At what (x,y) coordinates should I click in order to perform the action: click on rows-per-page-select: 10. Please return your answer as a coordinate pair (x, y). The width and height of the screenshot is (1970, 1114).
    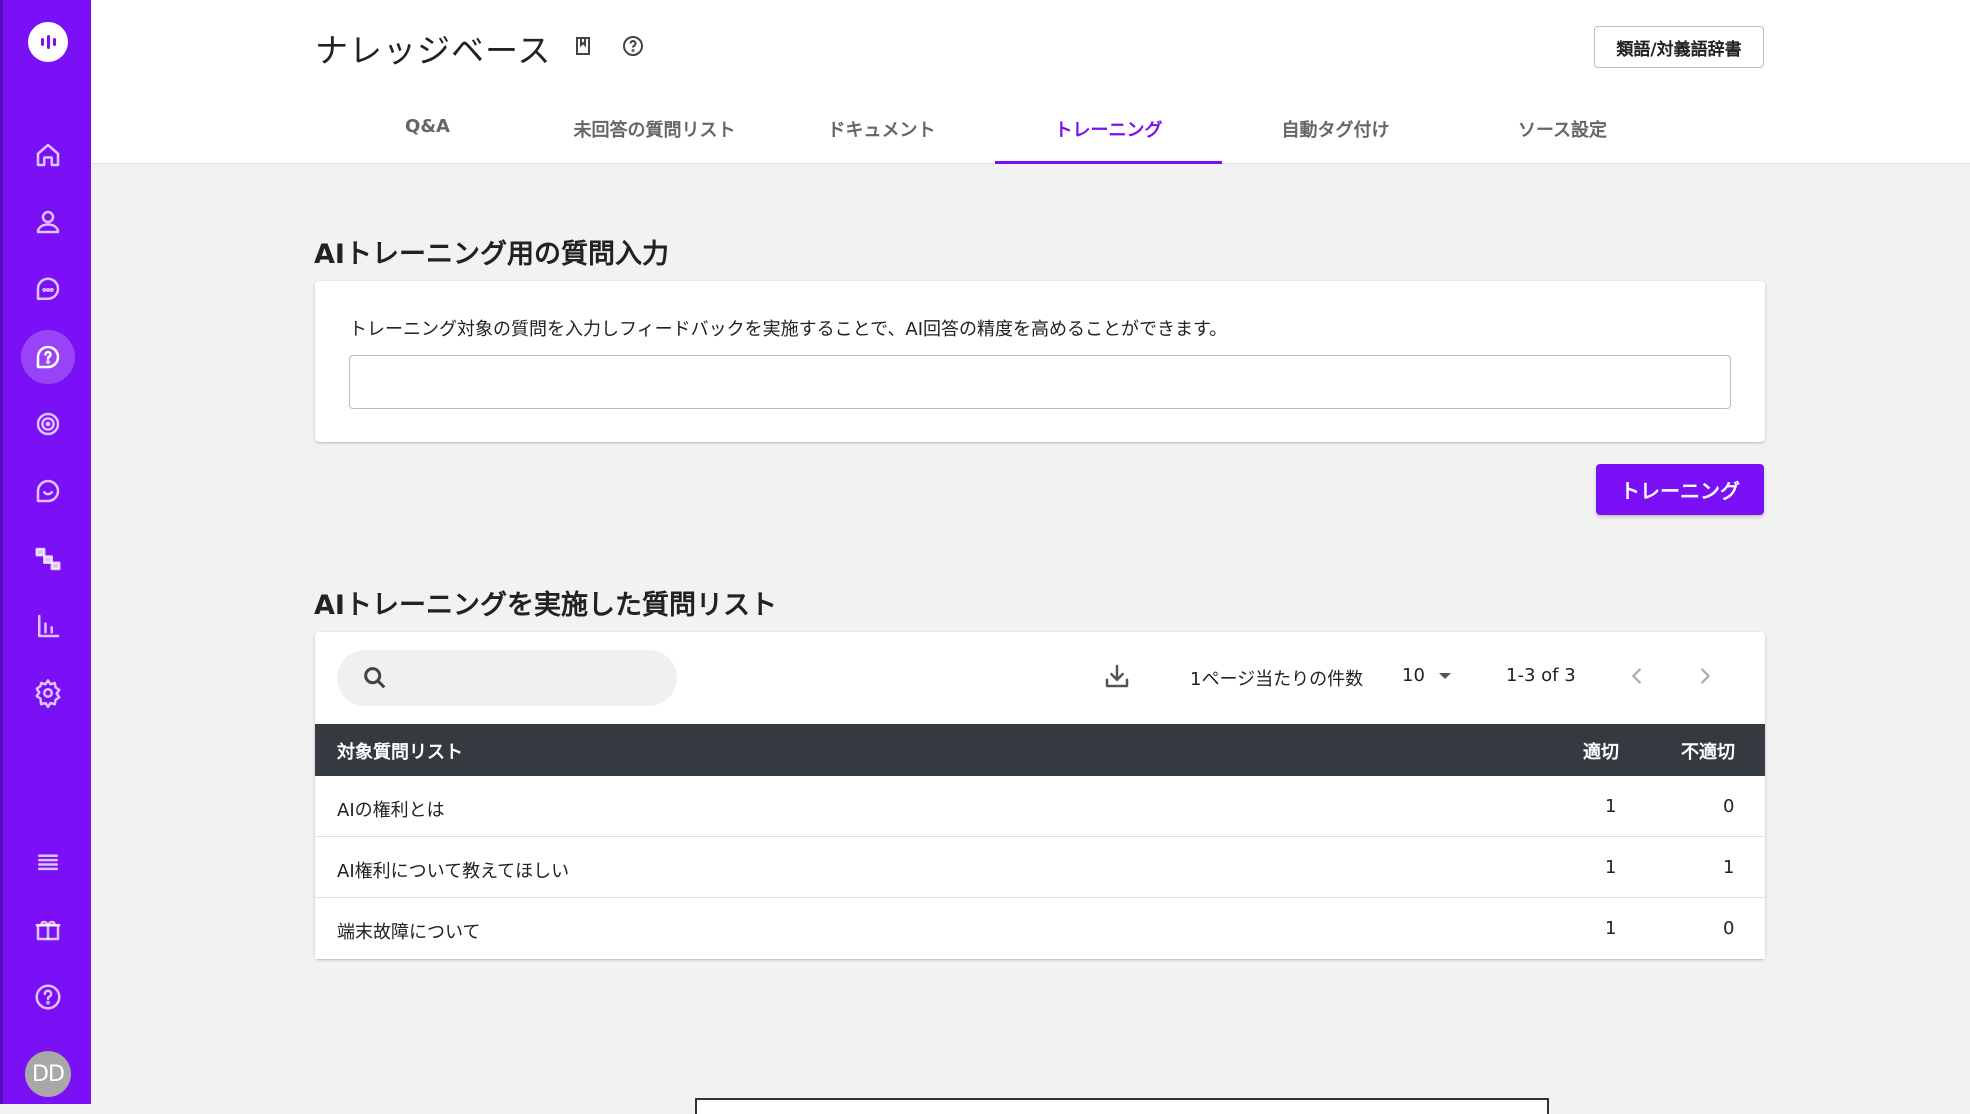
    Looking at the image, I should click on (1426, 675).